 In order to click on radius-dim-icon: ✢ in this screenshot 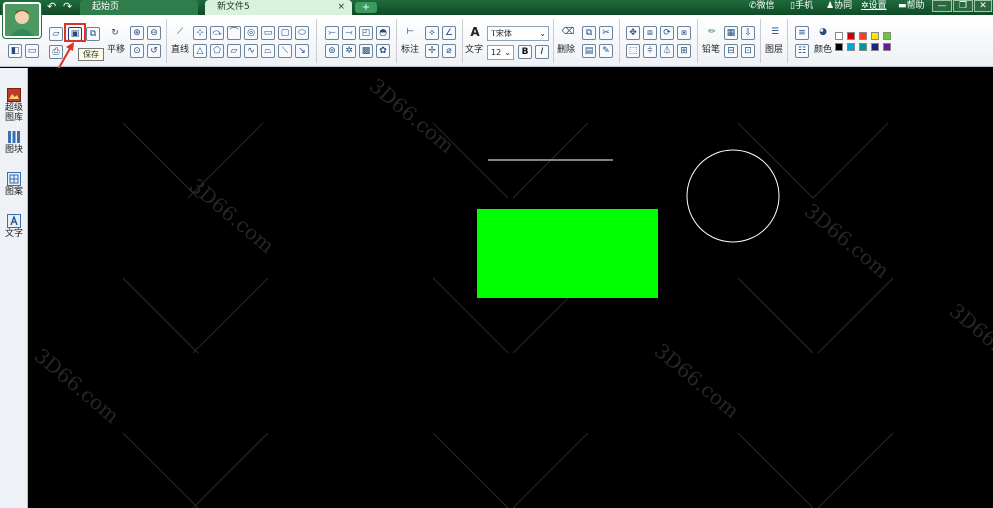, I will do `click(432, 51)`.